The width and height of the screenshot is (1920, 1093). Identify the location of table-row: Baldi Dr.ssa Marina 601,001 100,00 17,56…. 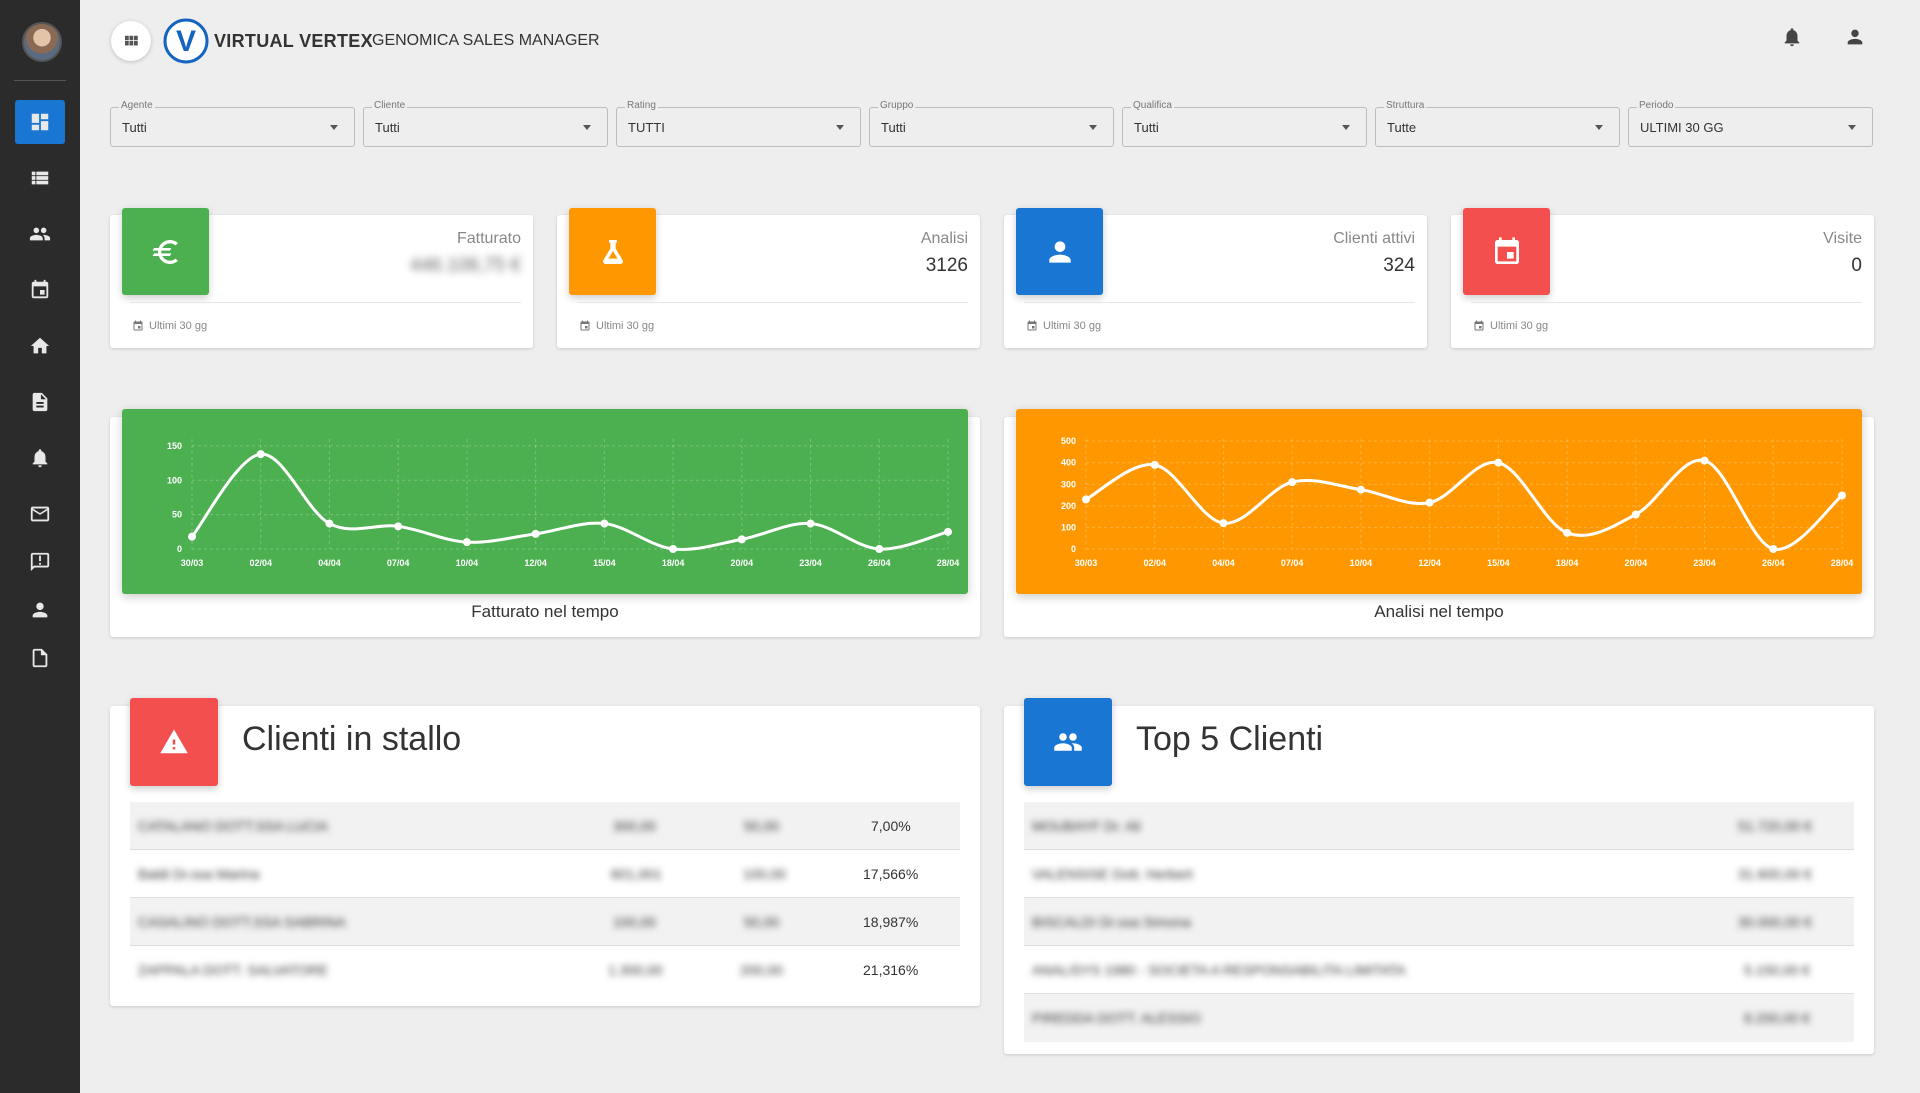
(545, 874).